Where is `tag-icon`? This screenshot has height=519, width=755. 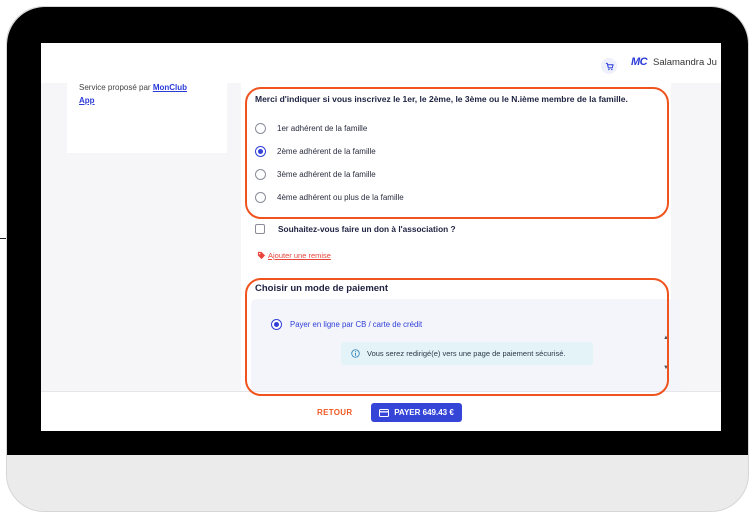 tag-icon is located at coordinates (261, 255).